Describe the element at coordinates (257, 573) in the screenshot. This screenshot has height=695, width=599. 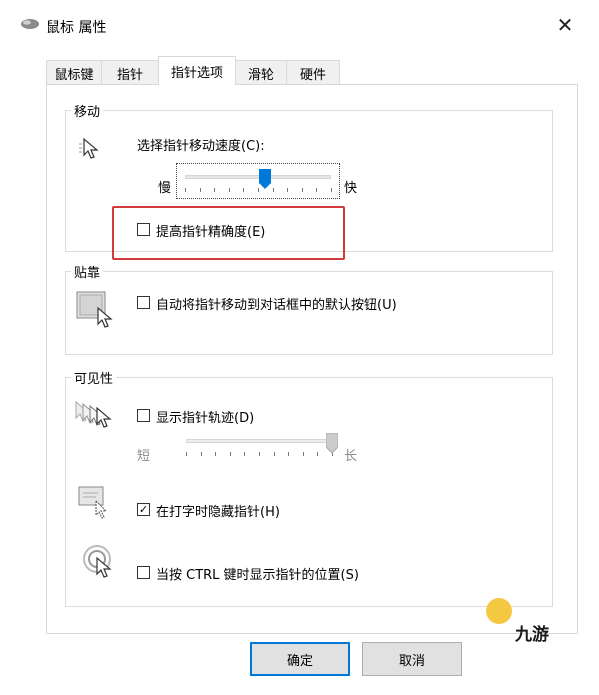
I see `ctrl-location-label: 当按 CTRL 键时显示指针的位置(S)` at that location.